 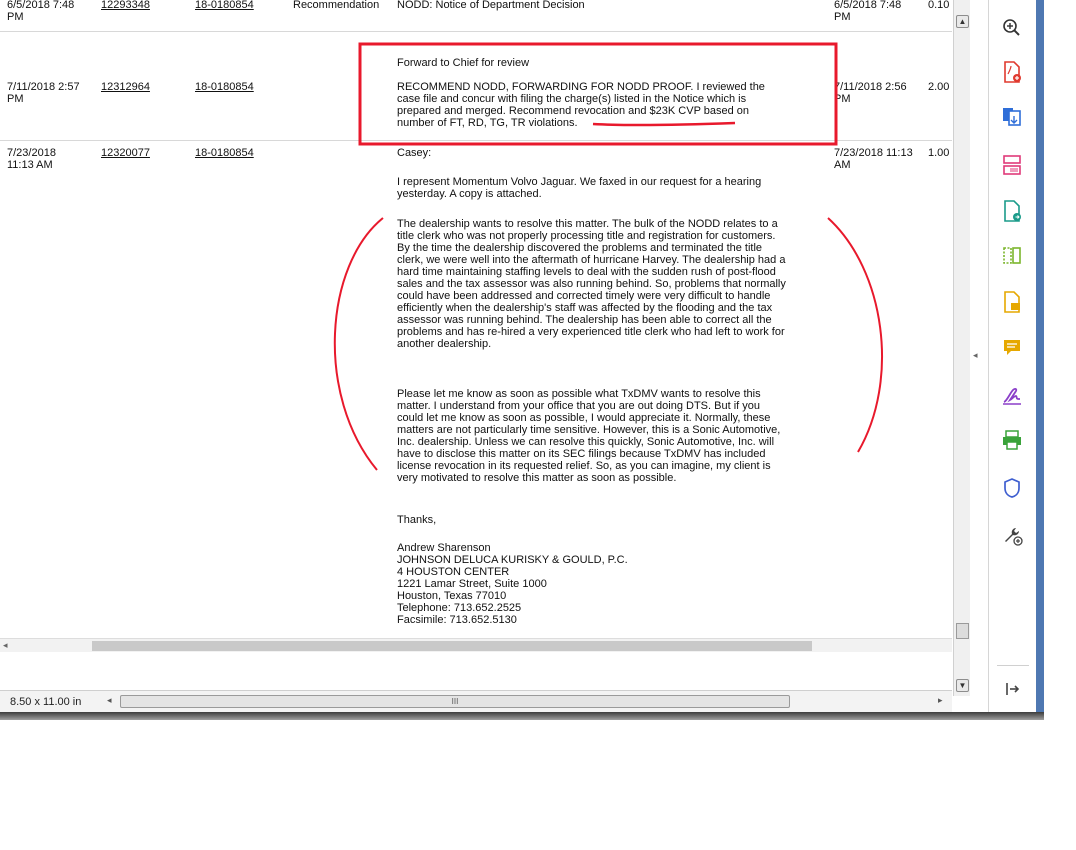 I want to click on print-production-icon, so click(x=1012, y=440).